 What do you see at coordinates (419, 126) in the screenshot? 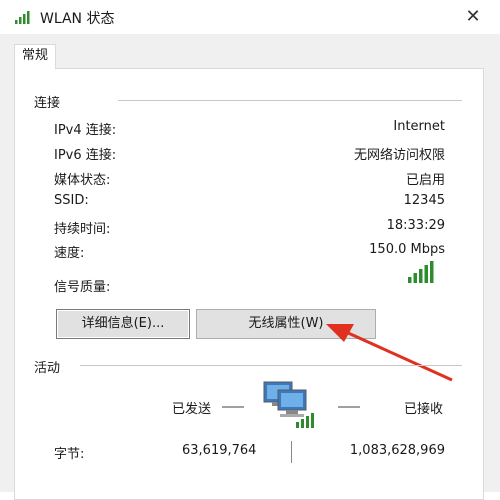
I see `ipv4-value: Internet` at bounding box center [419, 126].